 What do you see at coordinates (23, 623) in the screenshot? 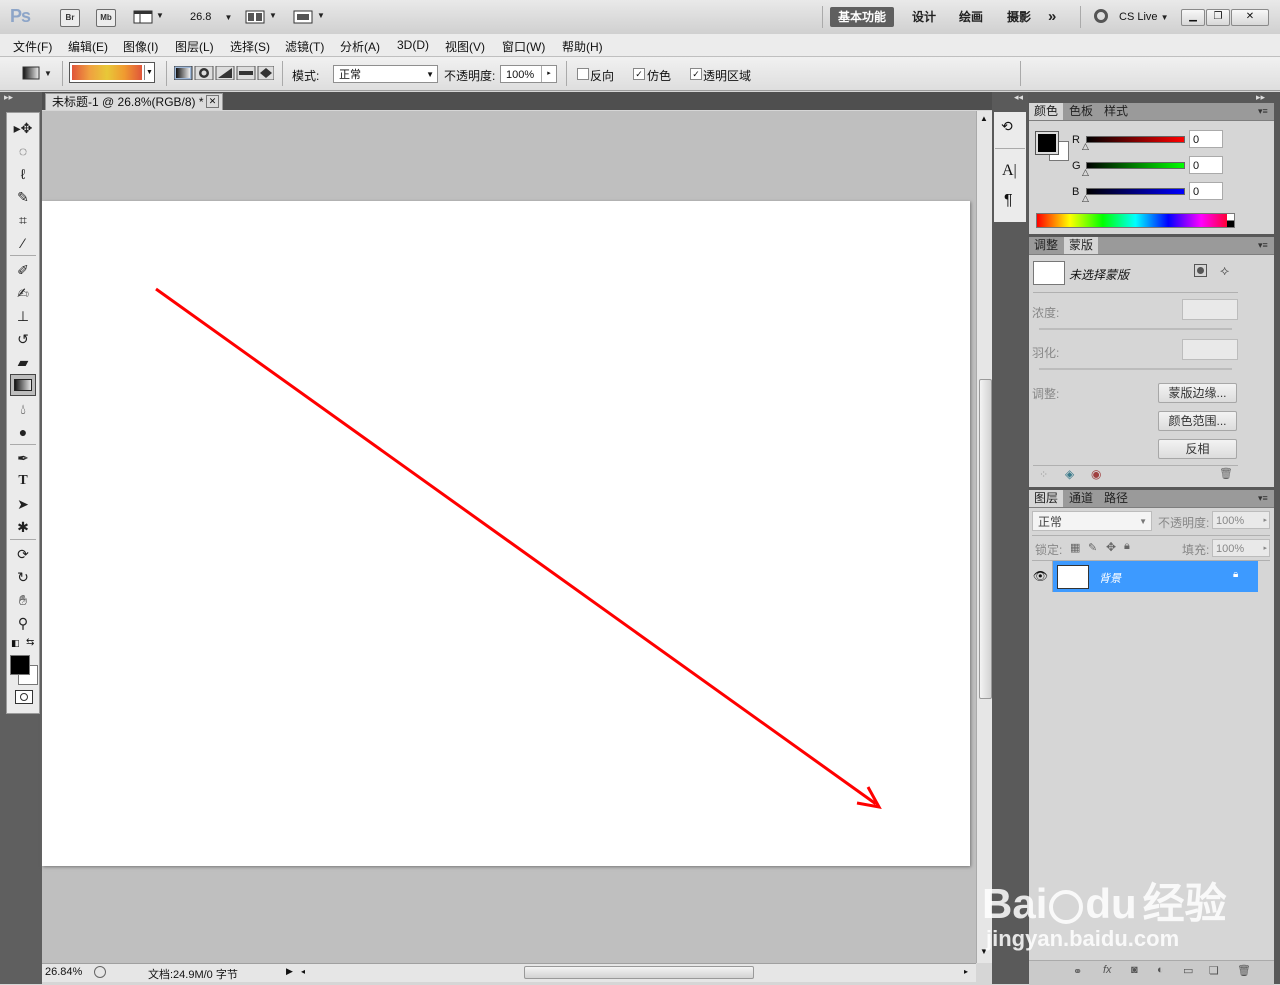
I see `zoom-tool: ⚲` at bounding box center [23, 623].